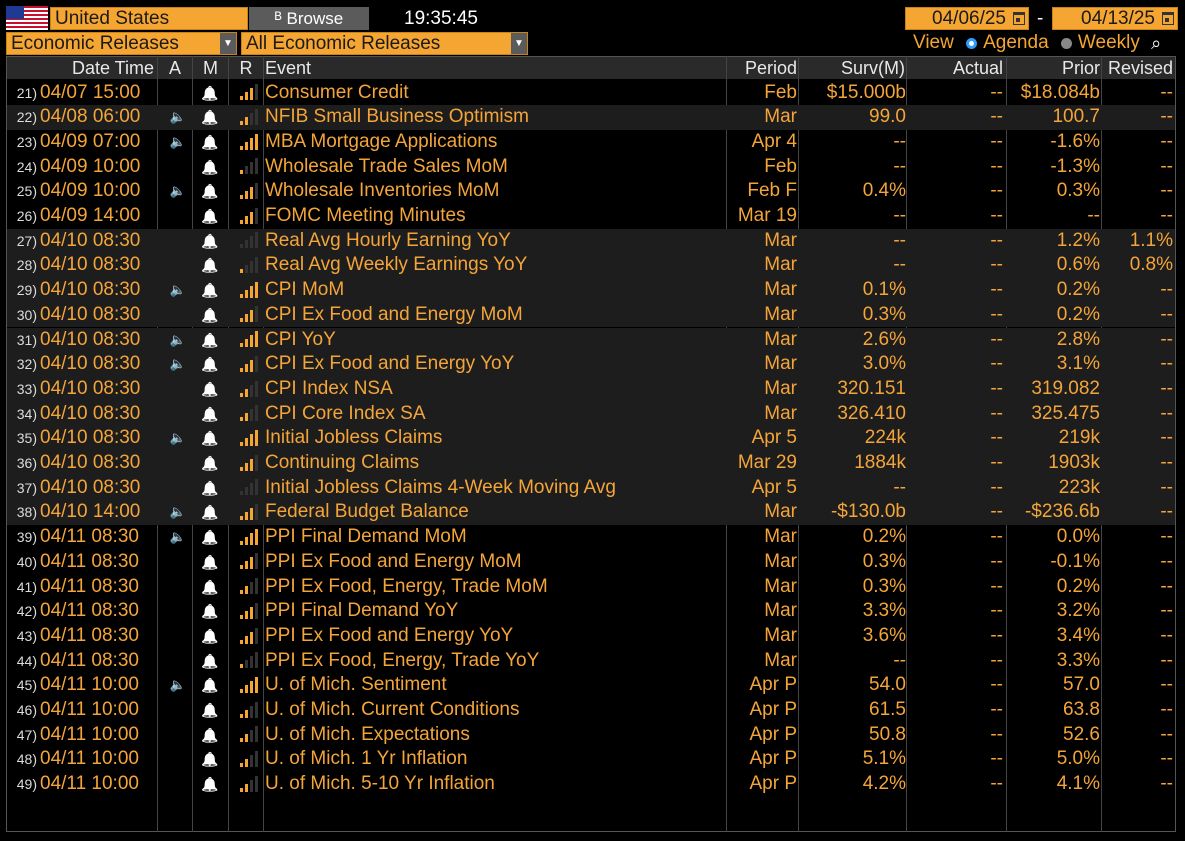  Describe the element at coordinates (1115, 18) in the screenshot. I see `end-date-field: 04/13/25` at that location.